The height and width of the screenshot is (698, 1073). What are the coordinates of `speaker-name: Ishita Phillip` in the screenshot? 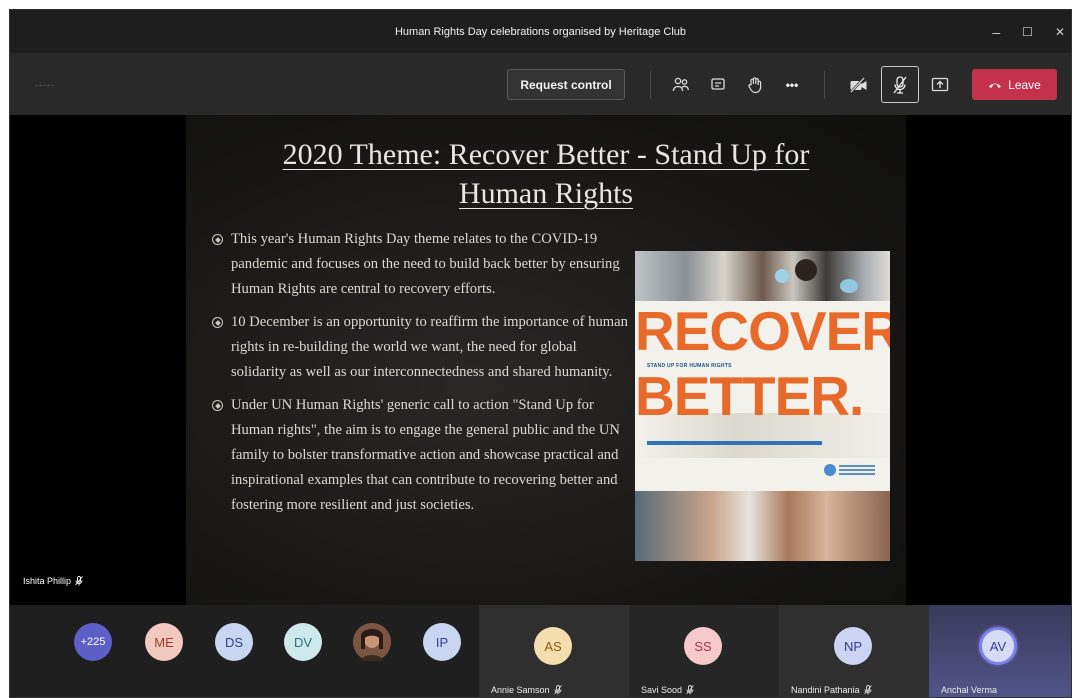 It's located at (47, 581).